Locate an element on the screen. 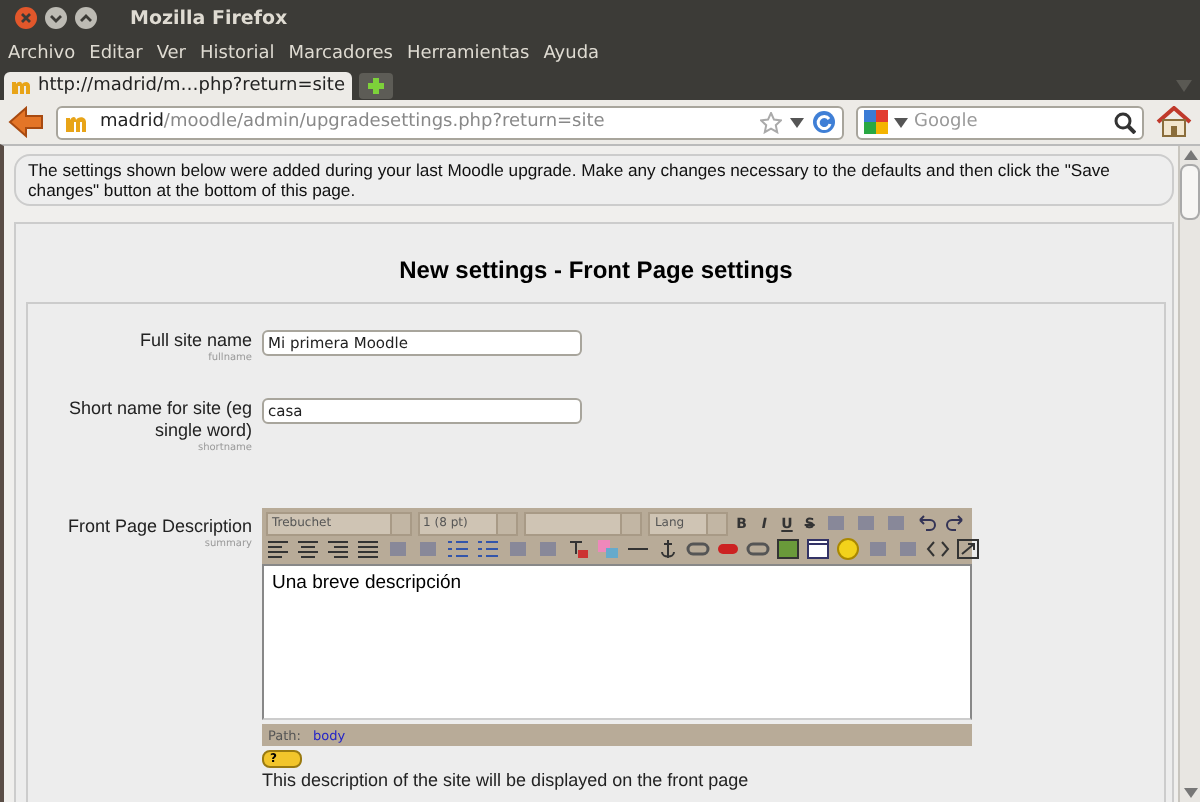 Image resolution: width=1200 pixels, height=802 pixels. setting-label: Short name for site (eg single word) is located at coordinates (159, 420).